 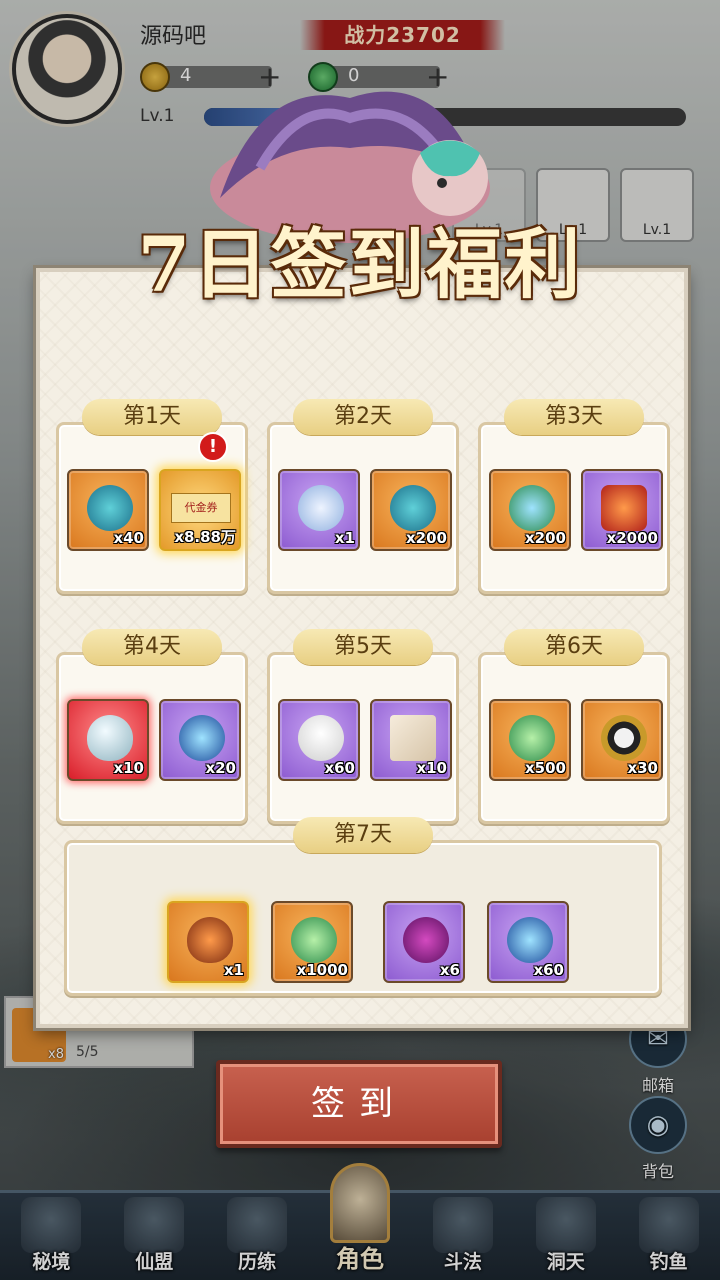 I want to click on reward-item: x500, so click(x=530, y=740).